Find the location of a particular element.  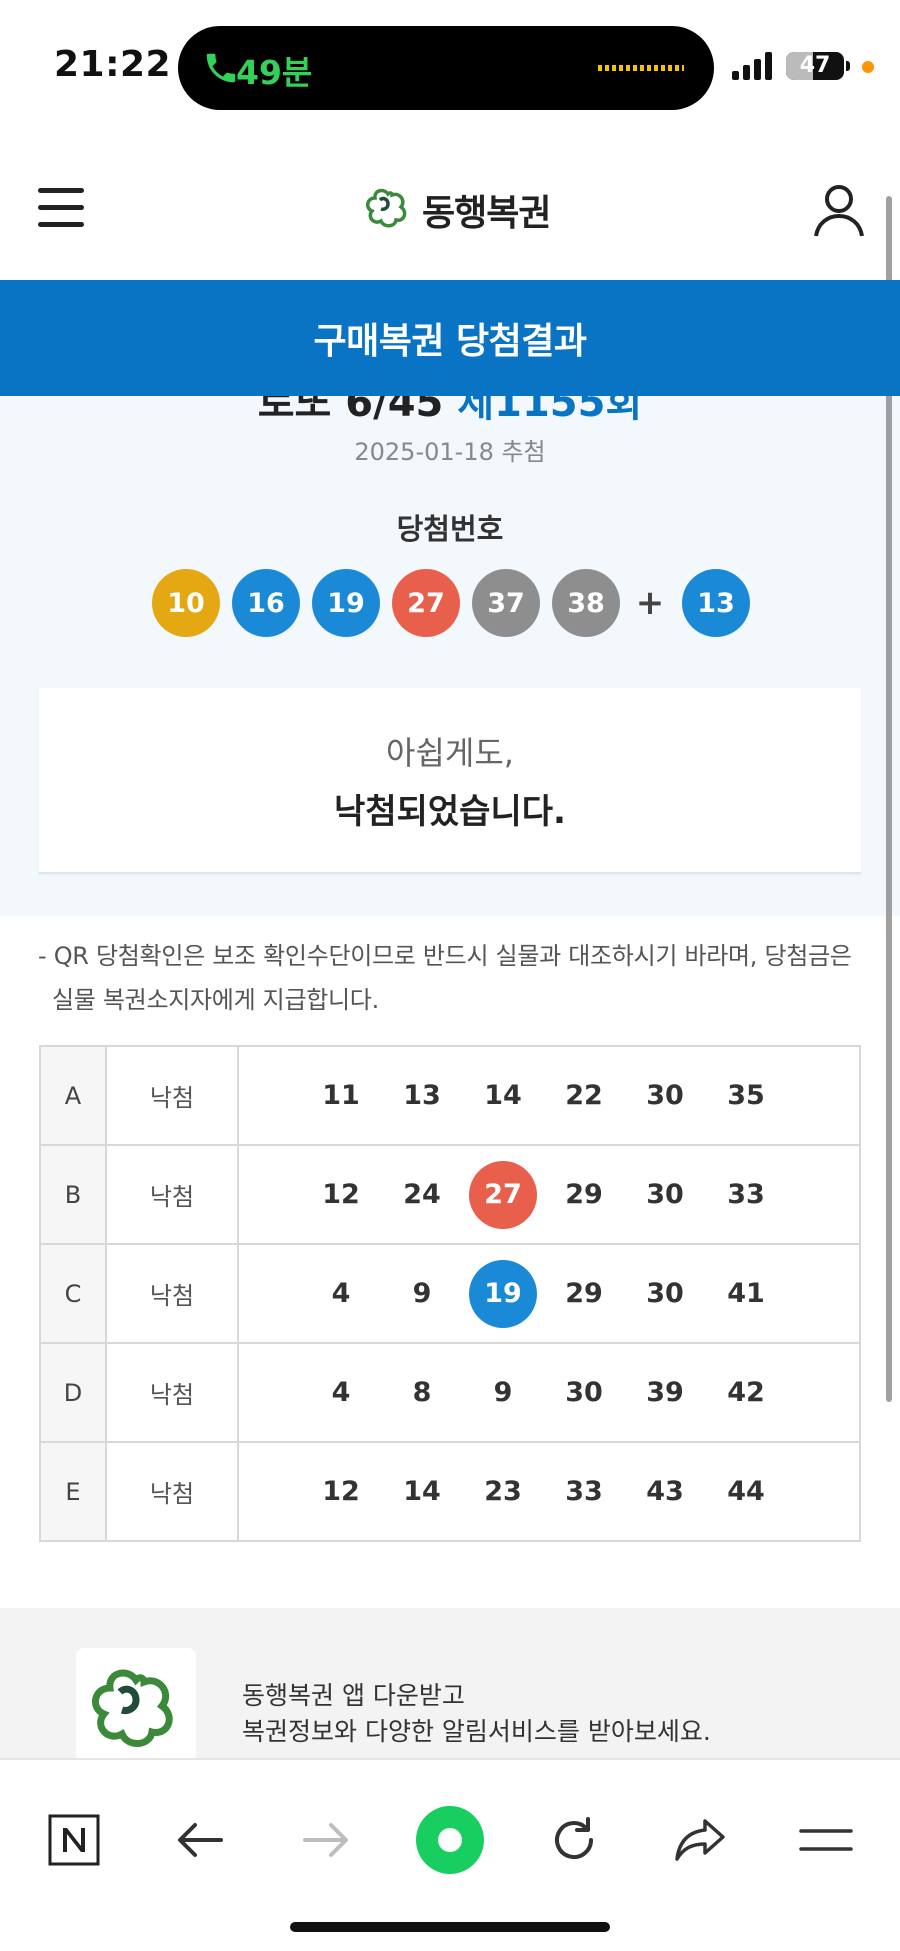

ticket-number: 43 is located at coordinates (665, 1491).